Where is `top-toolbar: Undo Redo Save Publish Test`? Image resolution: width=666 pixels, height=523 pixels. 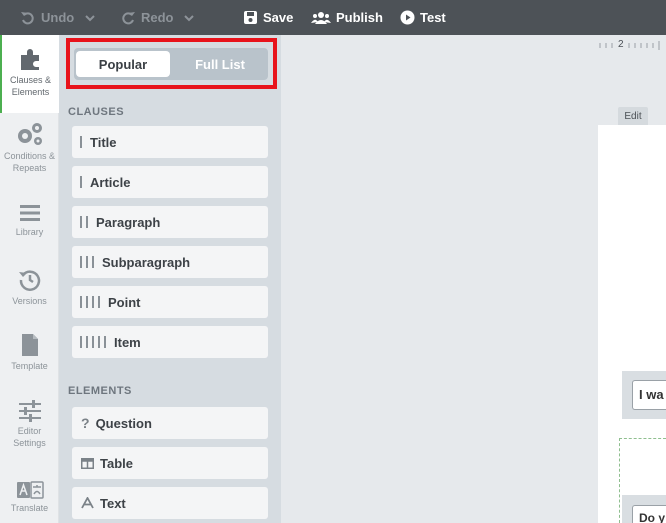
top-toolbar: Undo Redo Save Publish Test is located at coordinates (333, 17).